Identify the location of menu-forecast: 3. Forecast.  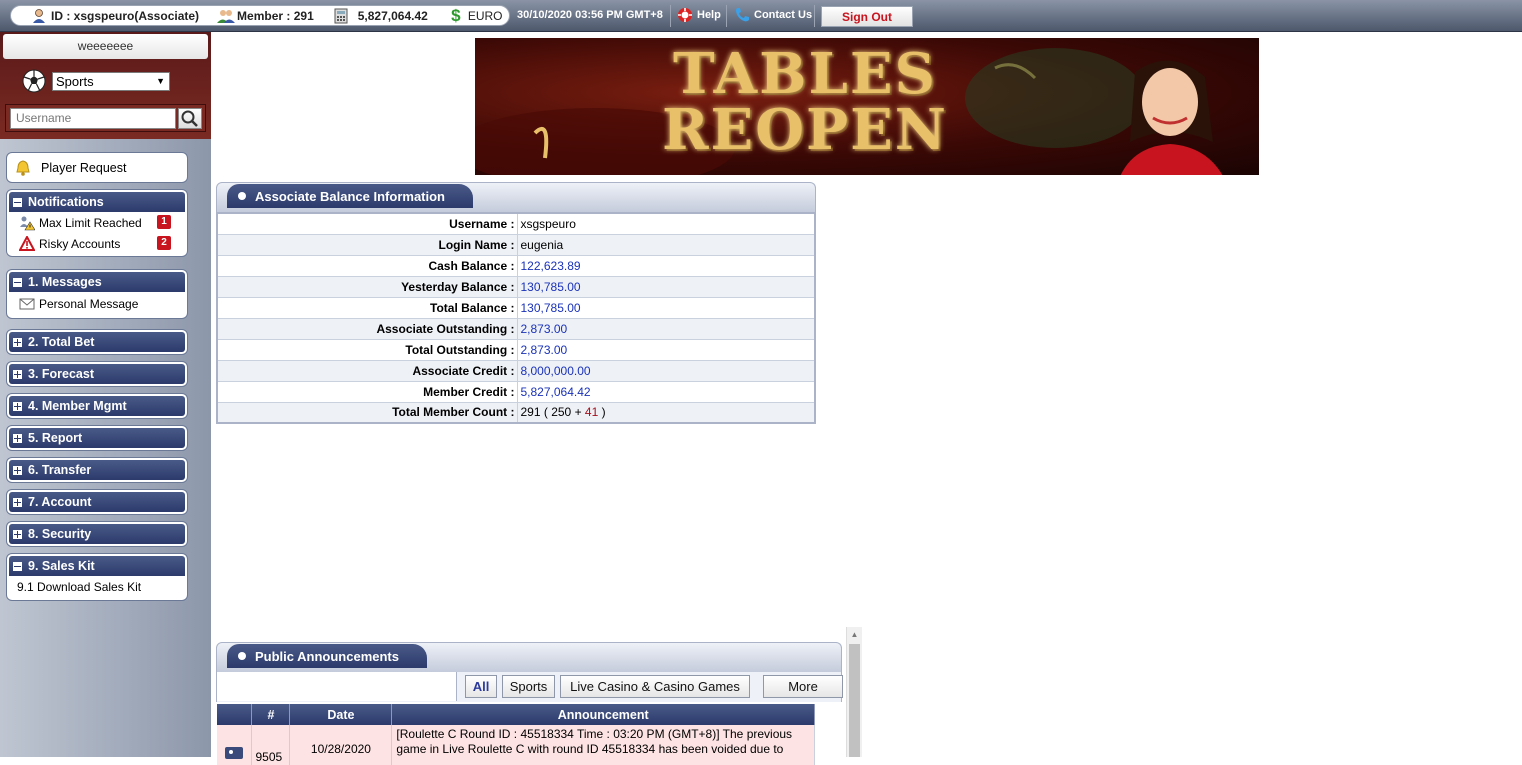
(97, 374).